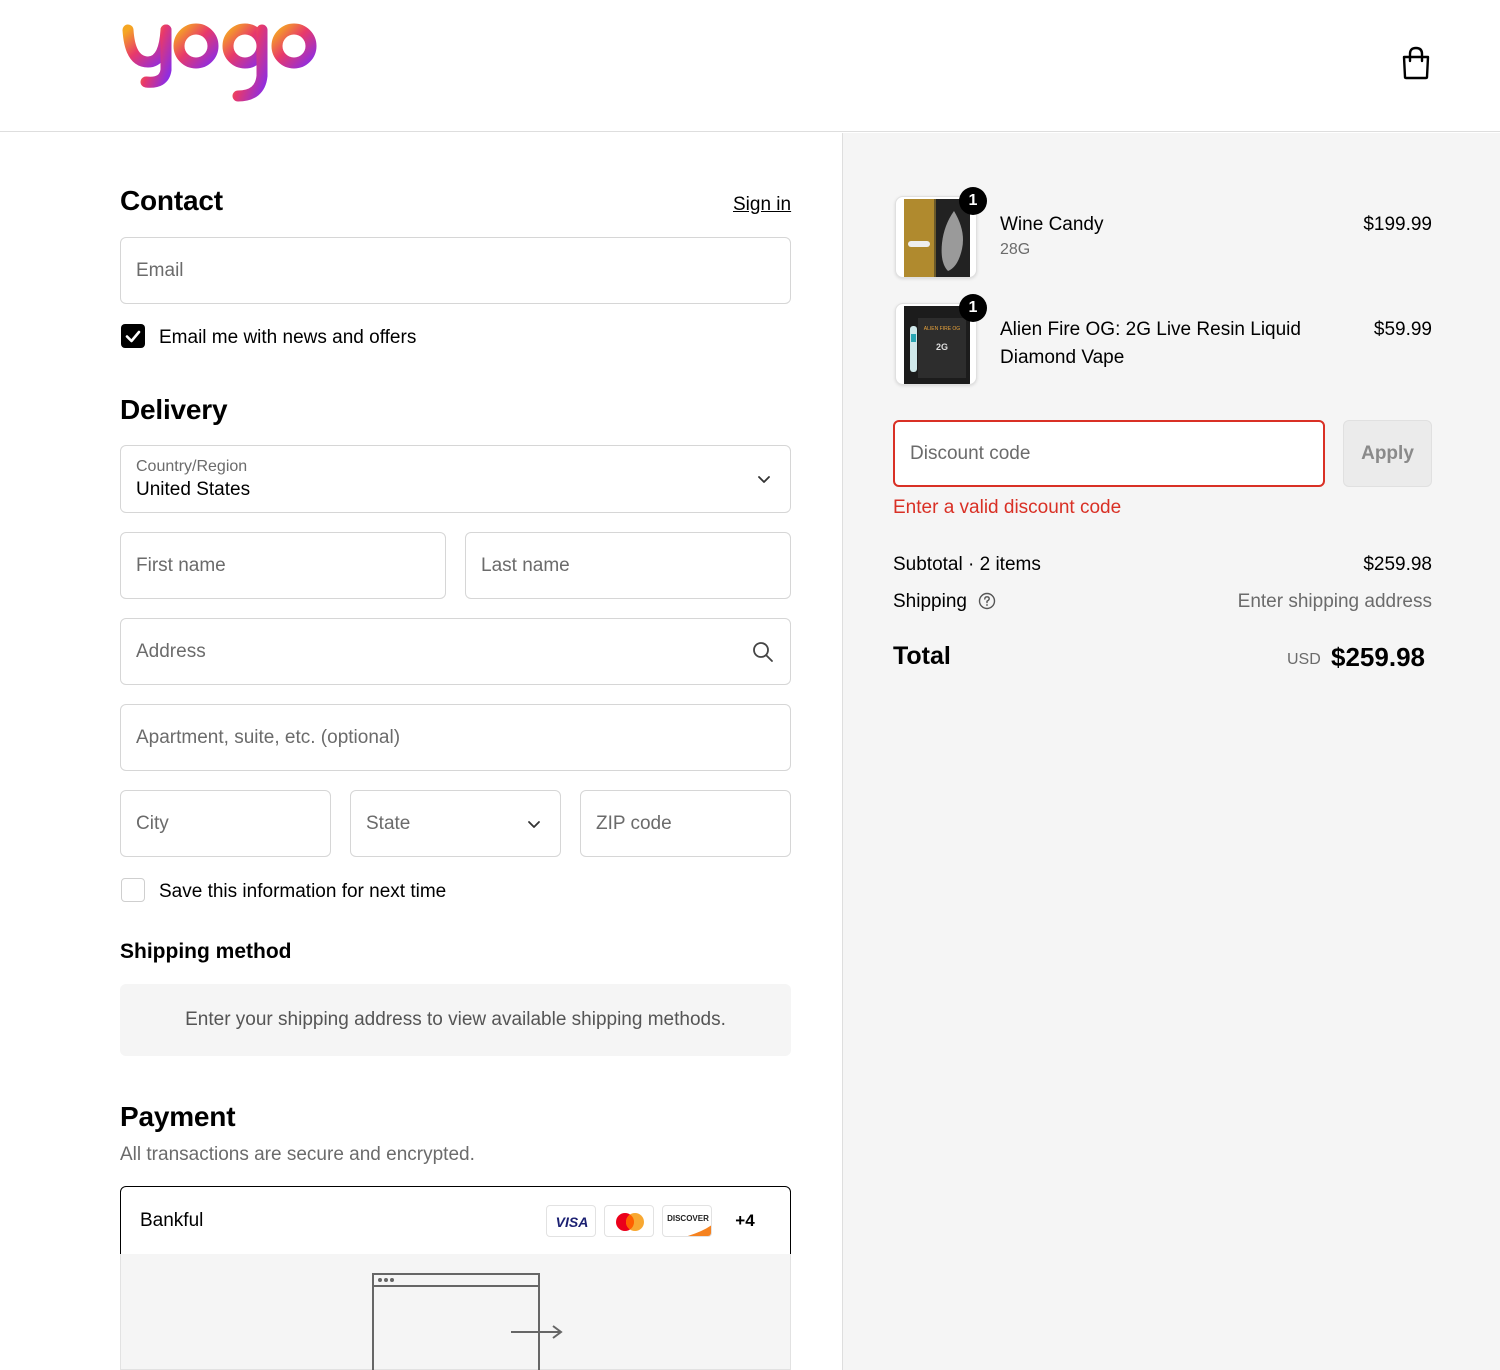 This screenshot has width=1500, height=1370. I want to click on payment-redirect-panel, so click(455, 1312).